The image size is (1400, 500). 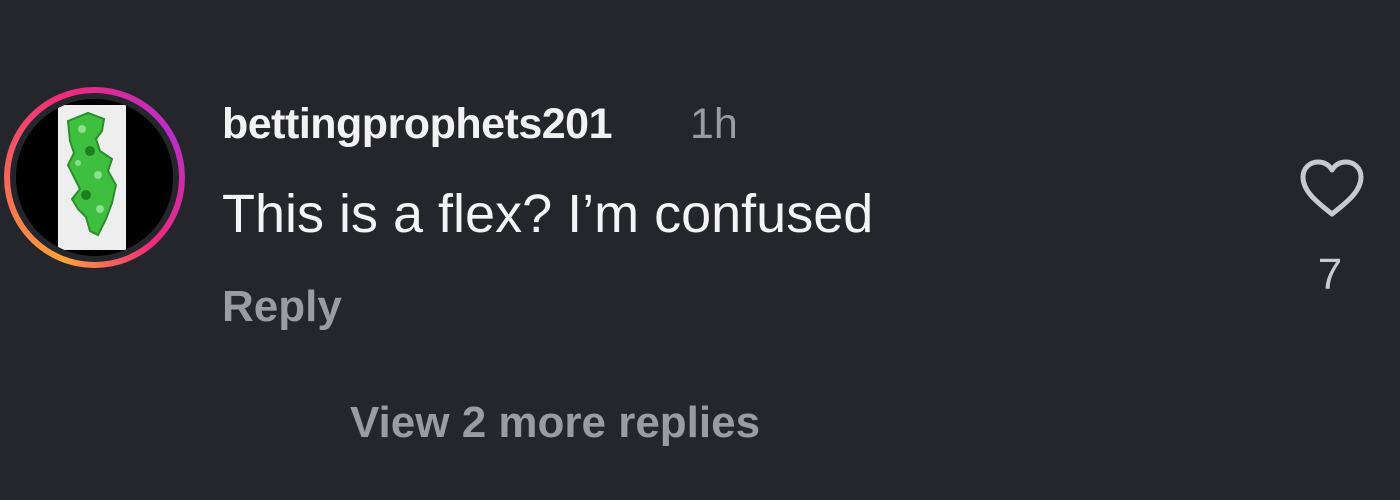 I want to click on heart-outline-icon, so click(x=1332, y=188).